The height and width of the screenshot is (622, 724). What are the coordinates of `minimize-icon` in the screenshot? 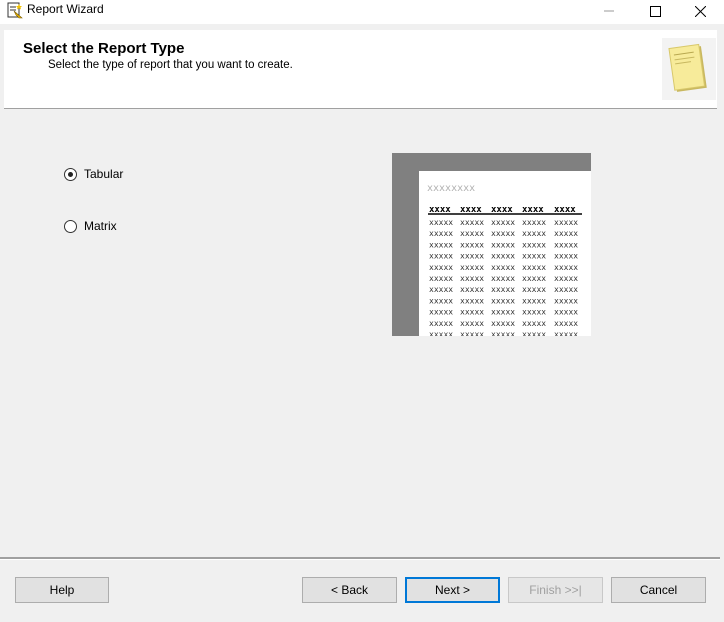 It's located at (609, 11).